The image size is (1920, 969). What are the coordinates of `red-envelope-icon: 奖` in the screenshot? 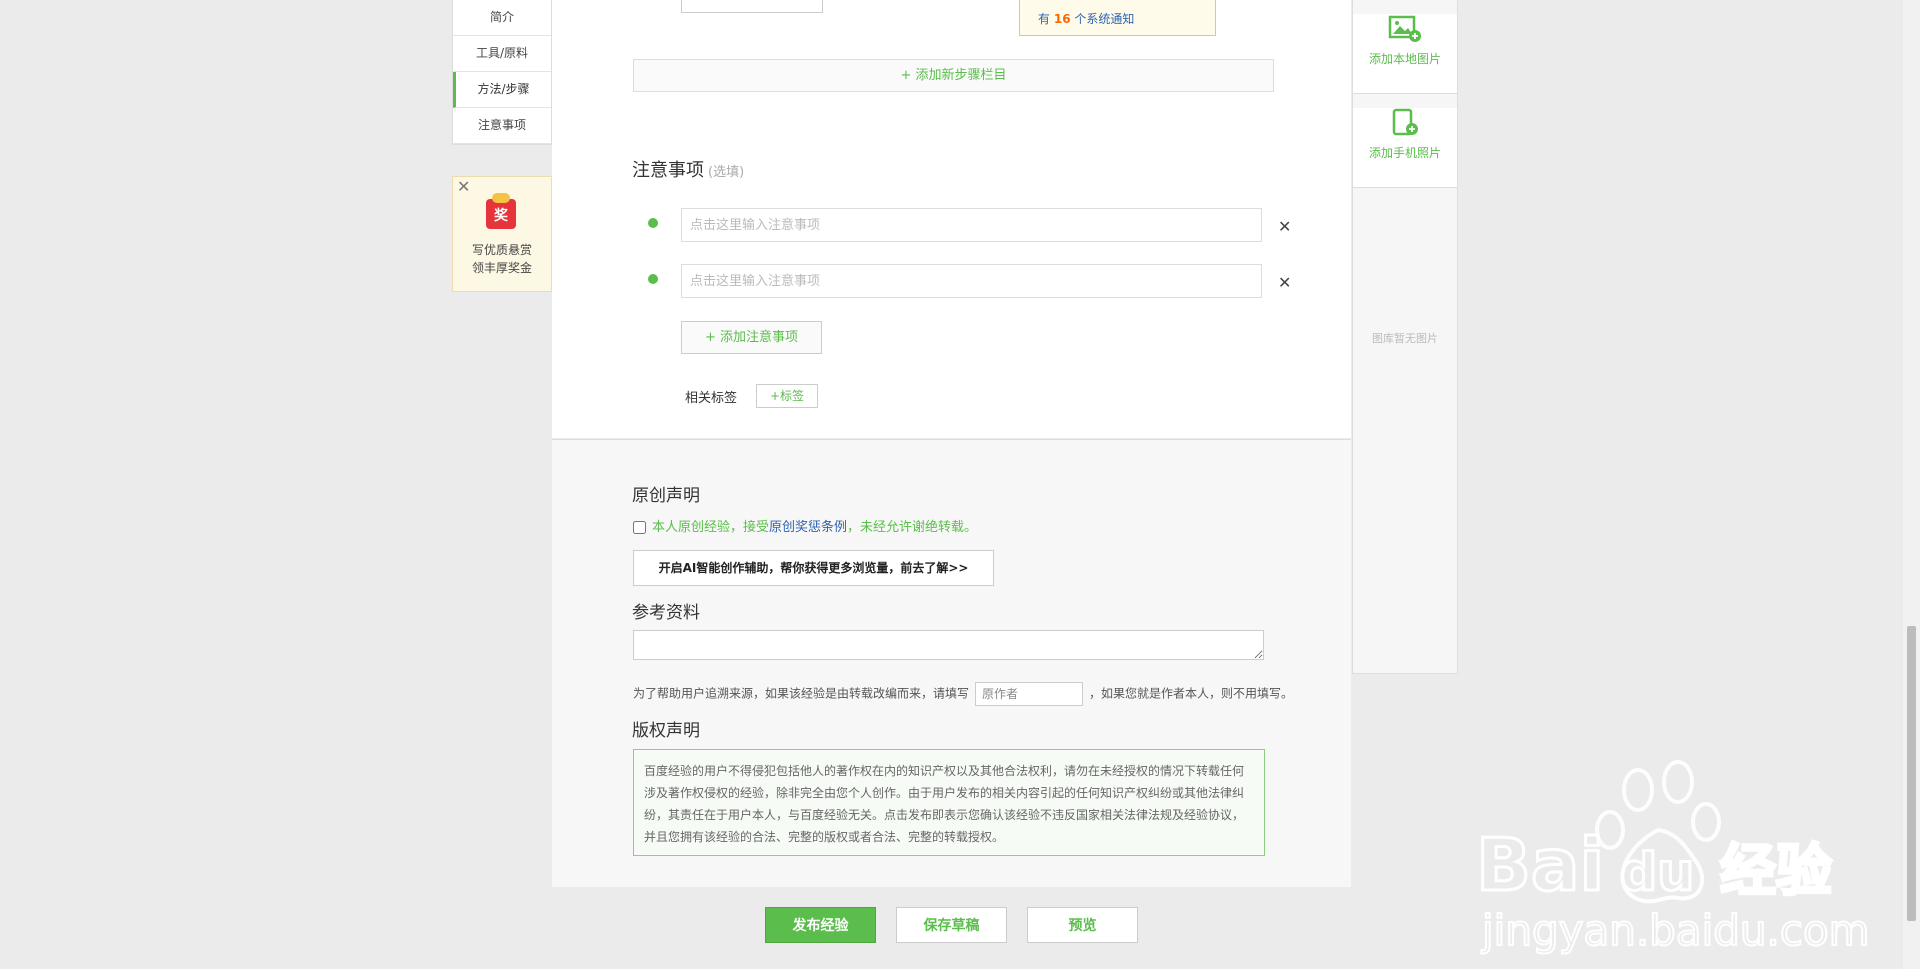 It's located at (501, 211).